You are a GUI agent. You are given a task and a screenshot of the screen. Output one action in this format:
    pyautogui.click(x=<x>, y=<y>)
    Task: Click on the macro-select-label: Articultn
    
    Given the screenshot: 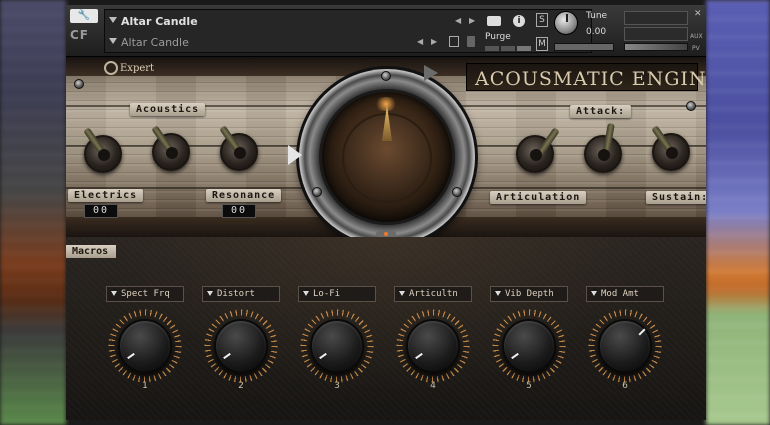 What is the action you would take?
    pyautogui.click(x=433, y=294)
    